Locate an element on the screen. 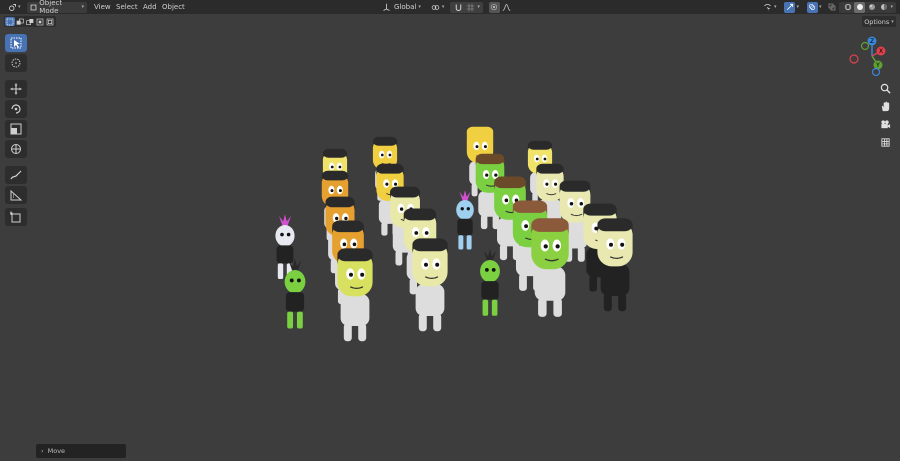  solid-shading-icon is located at coordinates (860, 7).